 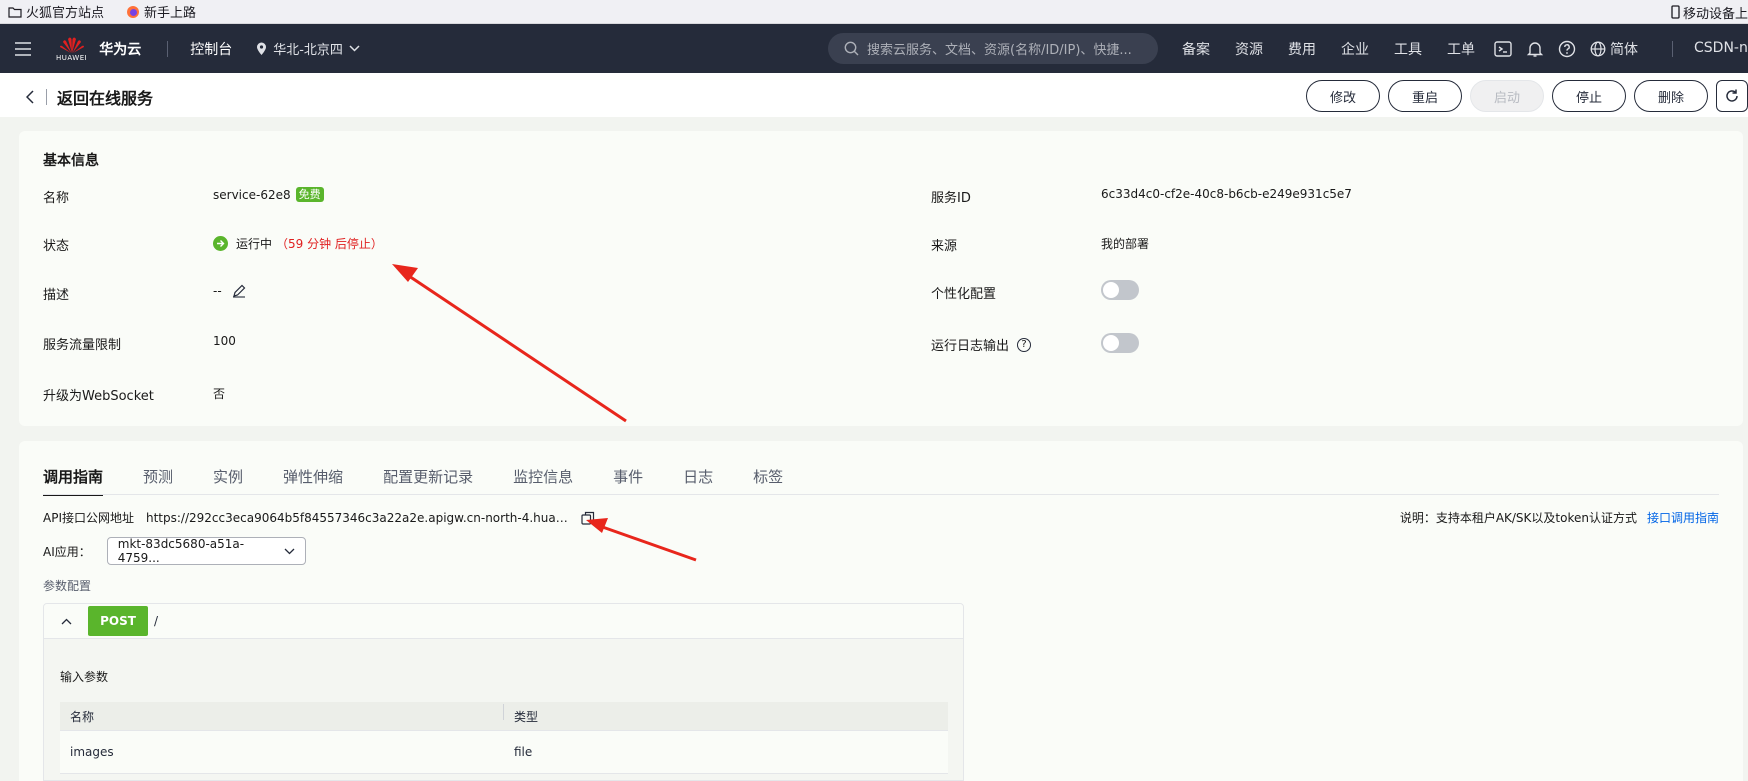 I want to click on tab-config-history: 配置更新记录, so click(x=428, y=481).